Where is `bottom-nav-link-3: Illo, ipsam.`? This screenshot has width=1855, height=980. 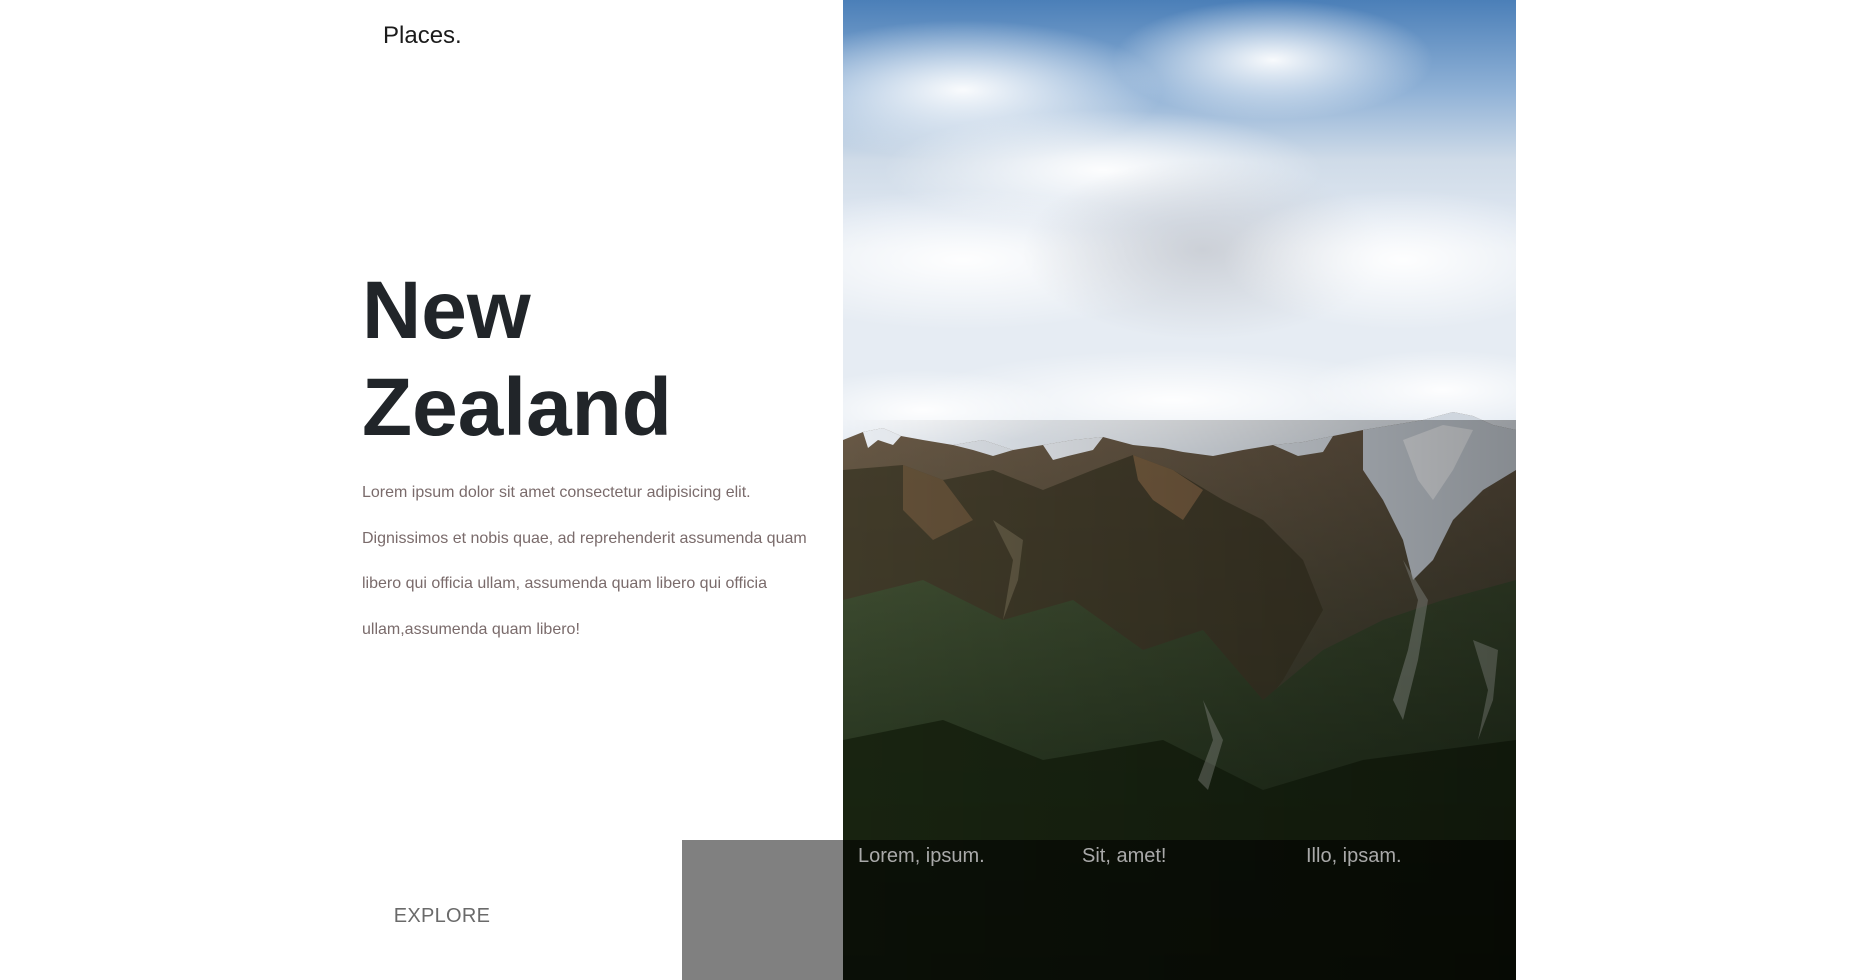
bottom-nav-link-3: Illo, ipsam. is located at coordinates (1354, 856).